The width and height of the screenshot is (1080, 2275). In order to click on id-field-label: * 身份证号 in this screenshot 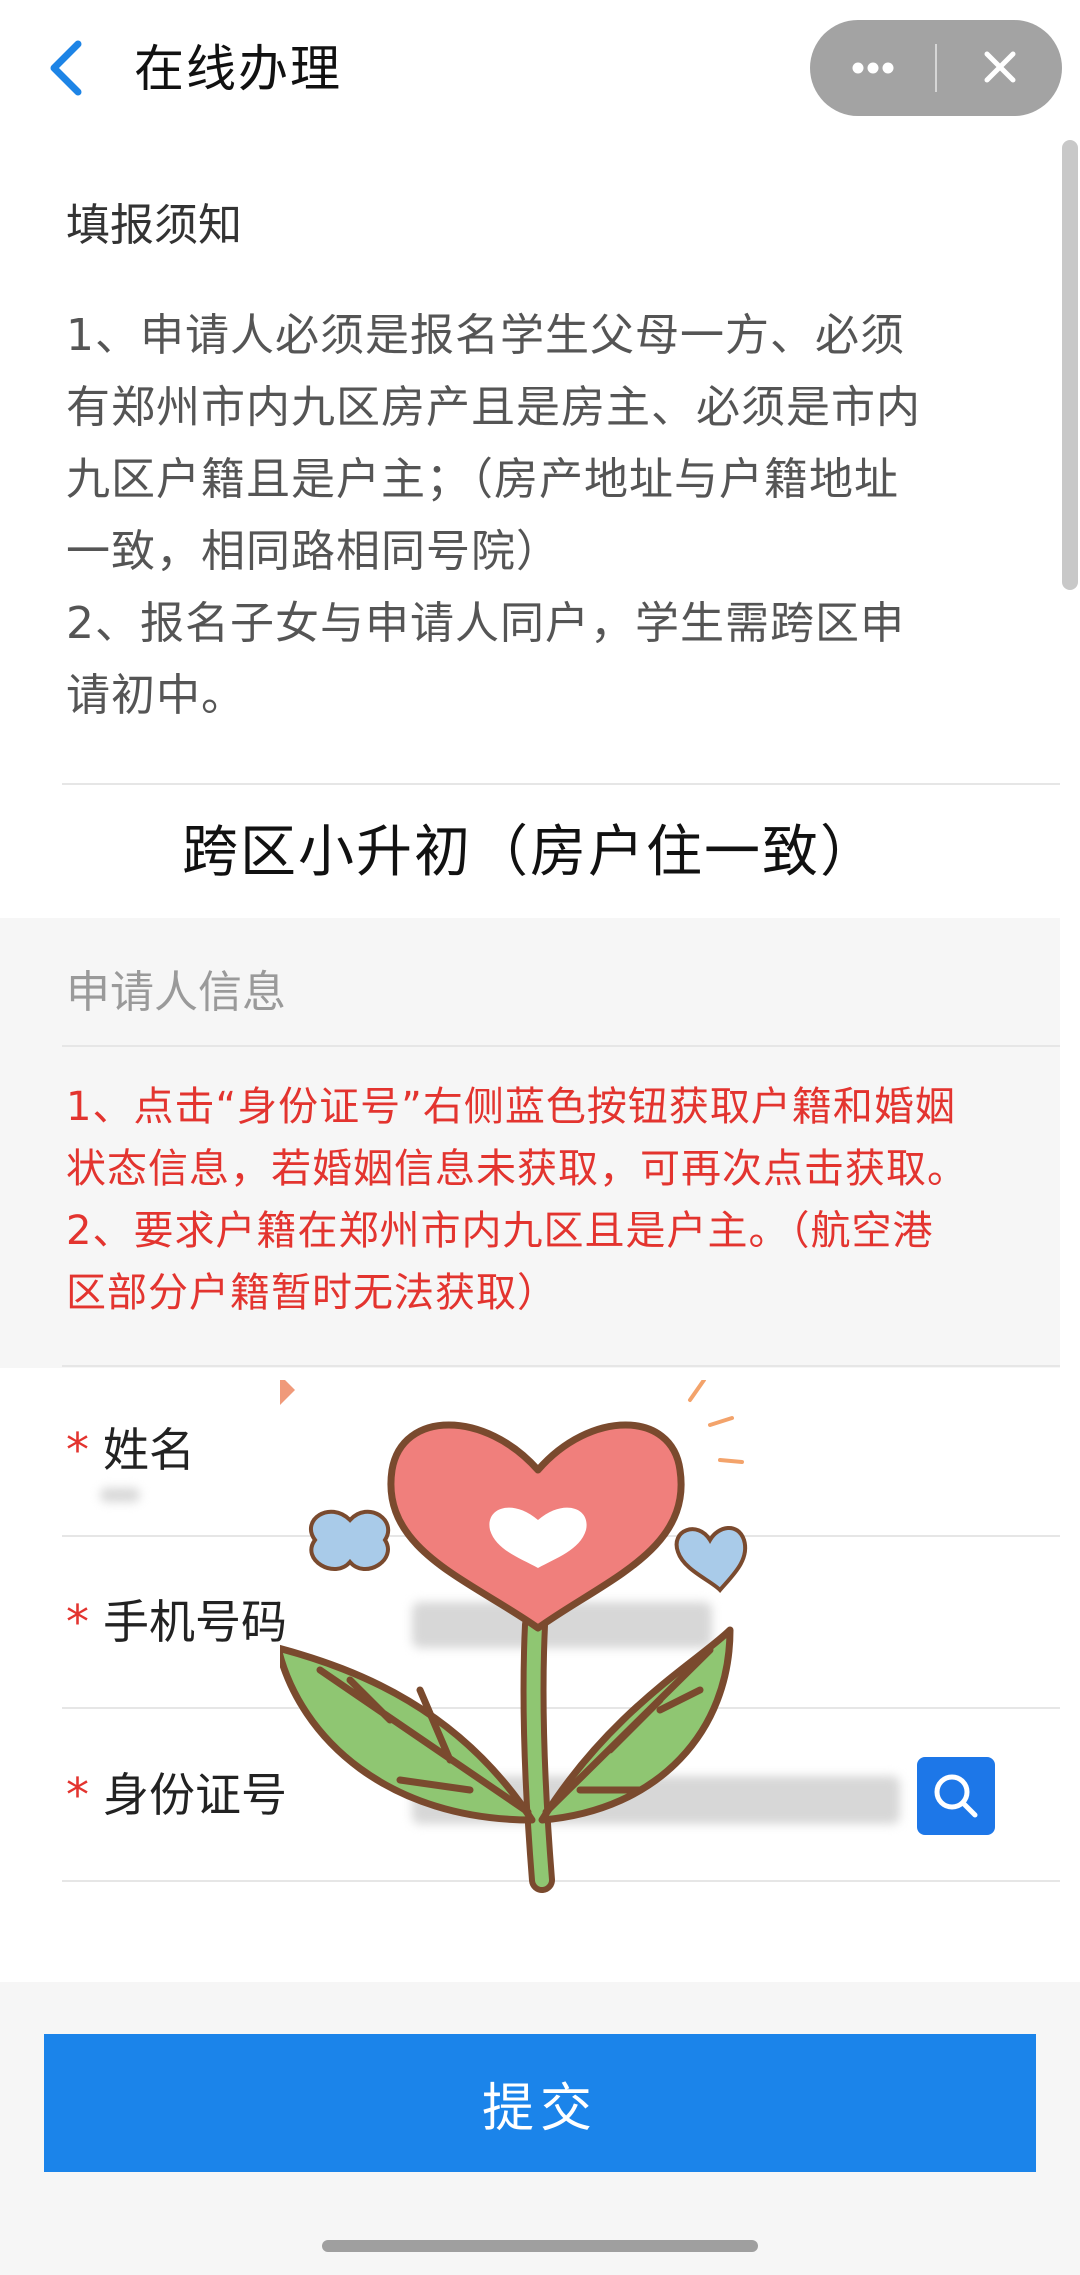, I will do `click(176, 1795)`.